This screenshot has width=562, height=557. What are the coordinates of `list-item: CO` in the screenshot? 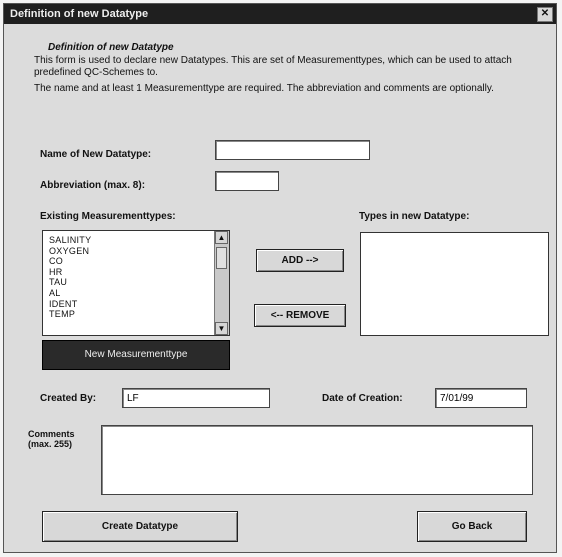 It's located at (70, 261).